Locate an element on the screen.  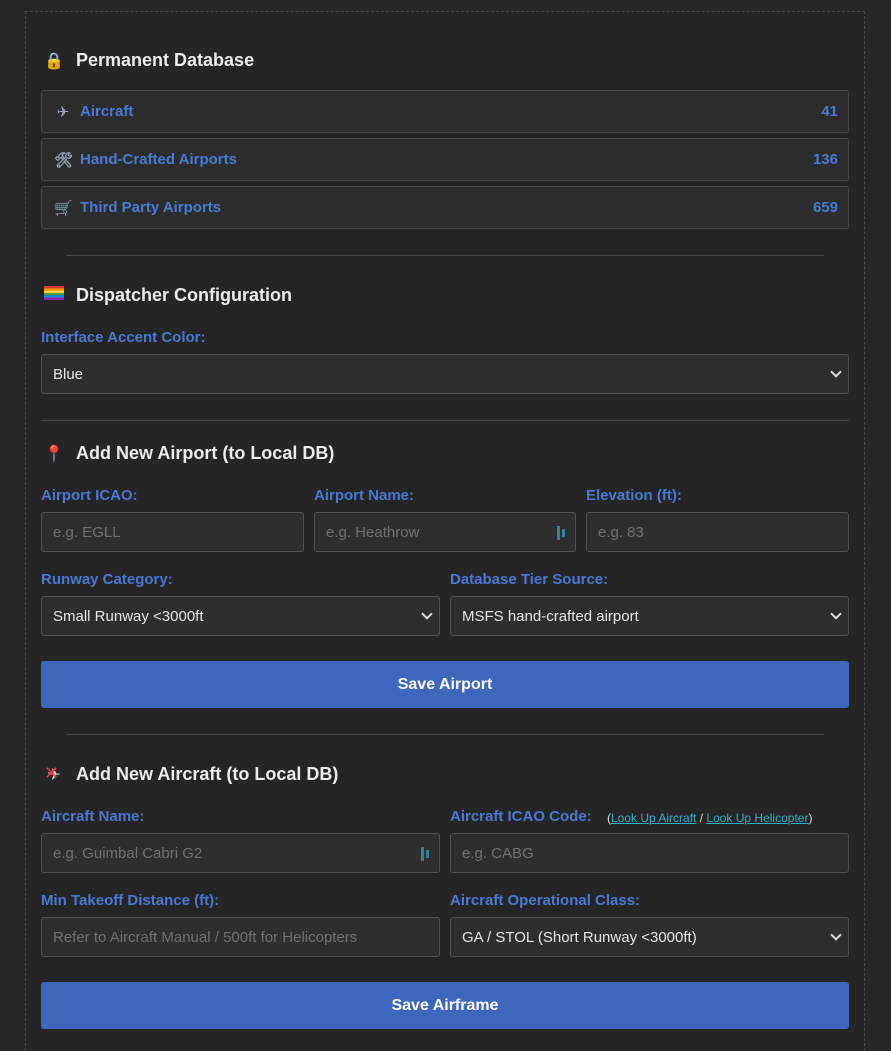
tier-source-label: Database Tier Source: is located at coordinates (529, 579).